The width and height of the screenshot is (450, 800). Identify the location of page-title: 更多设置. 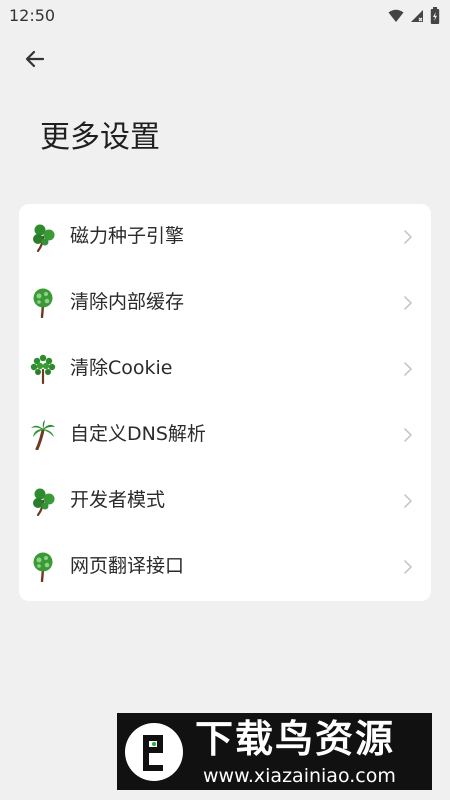
(100, 137).